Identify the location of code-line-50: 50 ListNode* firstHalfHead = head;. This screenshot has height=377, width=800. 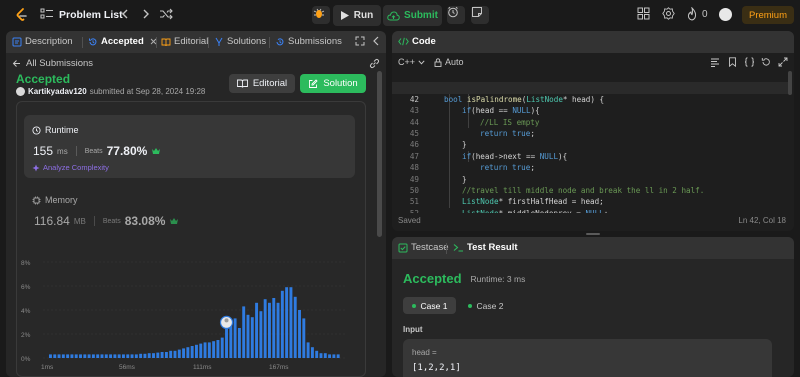
(592, 190).